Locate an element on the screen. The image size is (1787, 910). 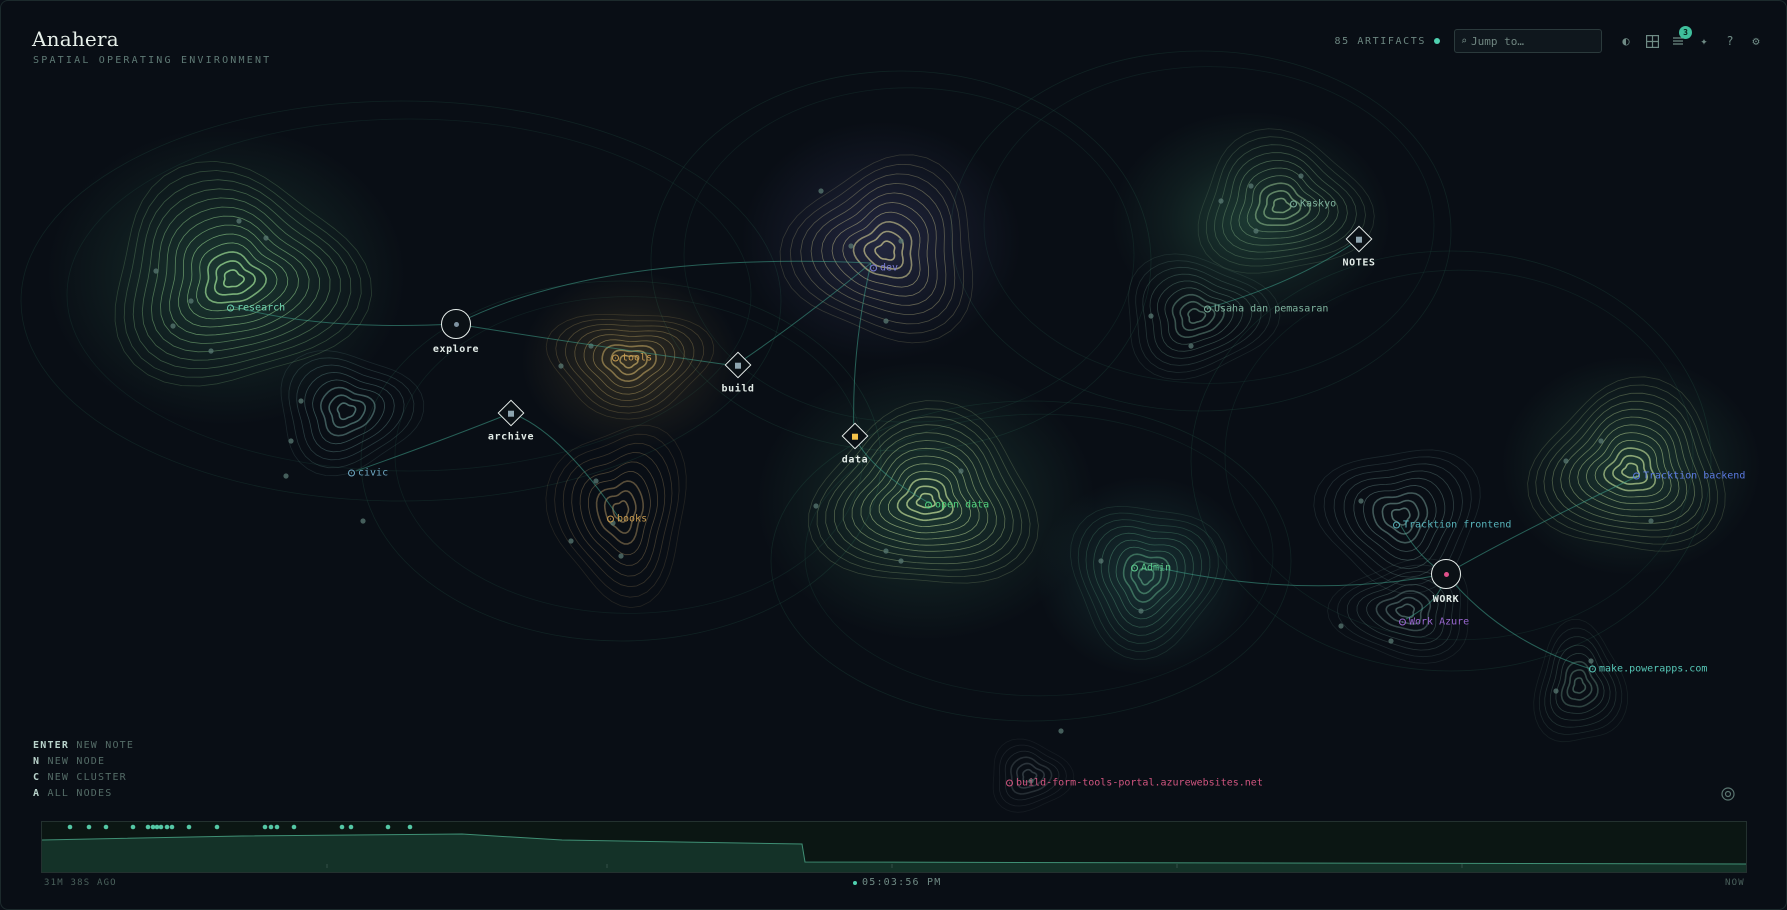
cluster-label-open-data: open data is located at coordinates (957, 505).